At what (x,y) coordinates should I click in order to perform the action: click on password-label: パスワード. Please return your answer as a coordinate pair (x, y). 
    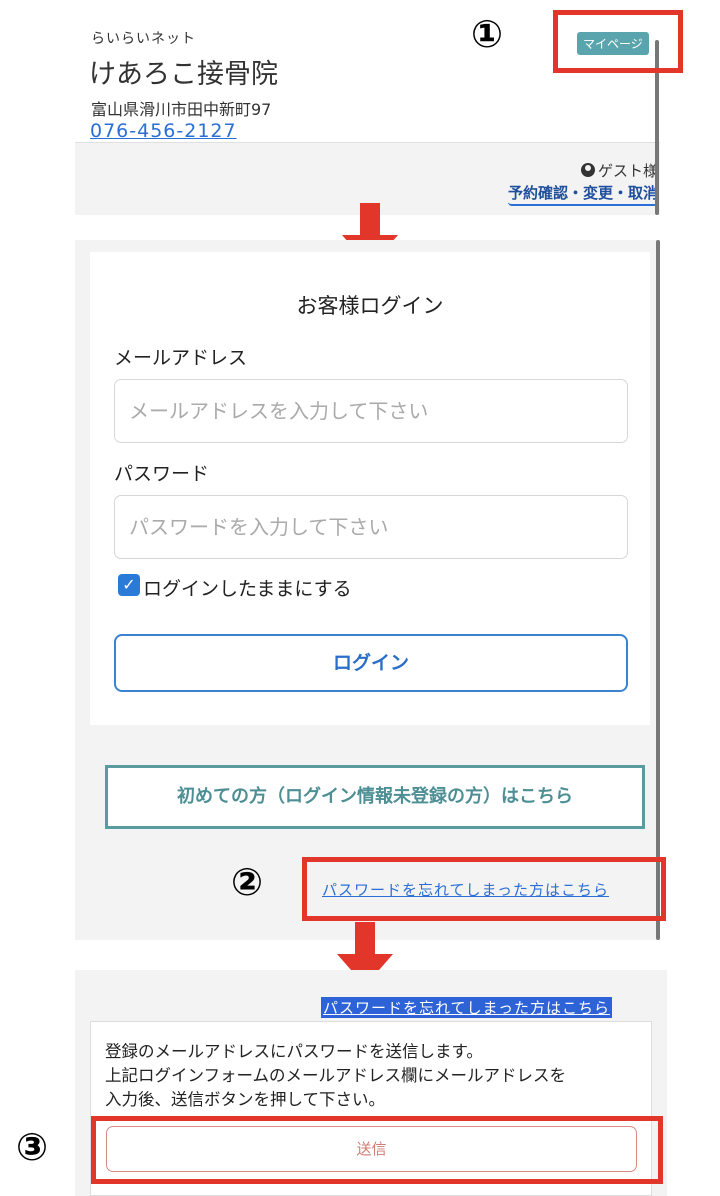
    Looking at the image, I should click on (162, 474).